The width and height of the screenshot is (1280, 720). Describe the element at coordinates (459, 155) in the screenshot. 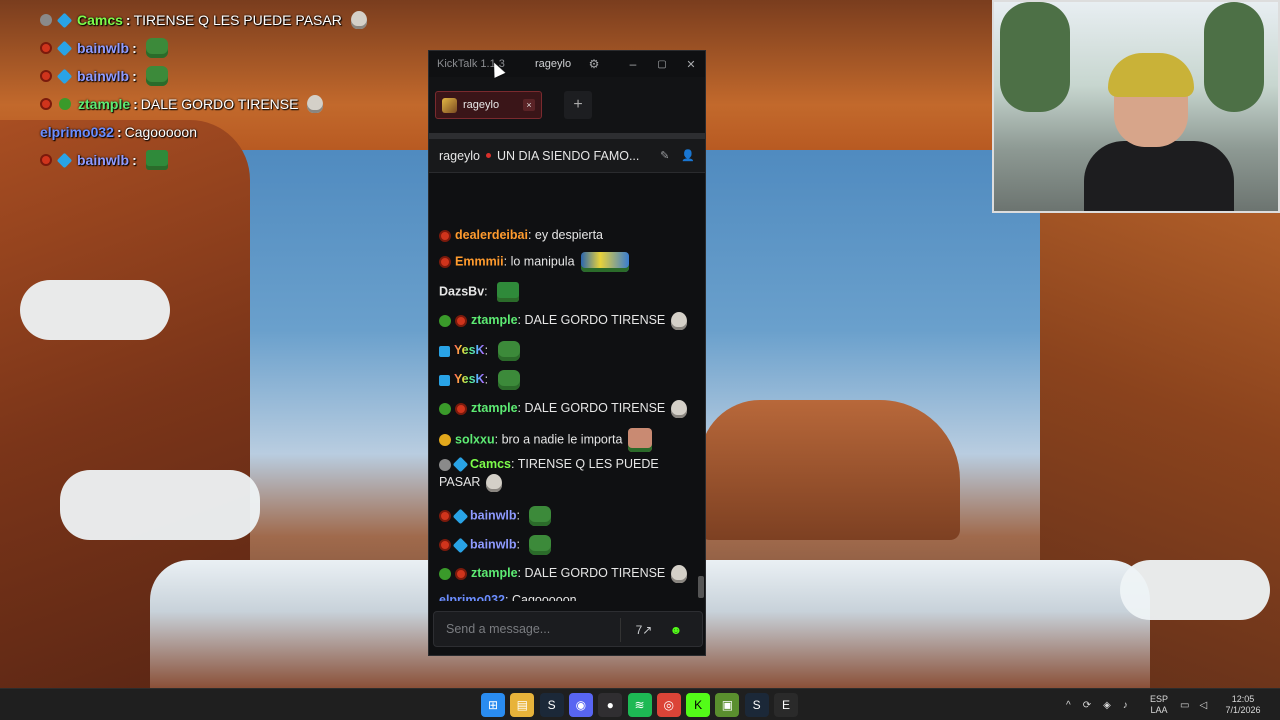

I see `channel-name: rageylo` at that location.